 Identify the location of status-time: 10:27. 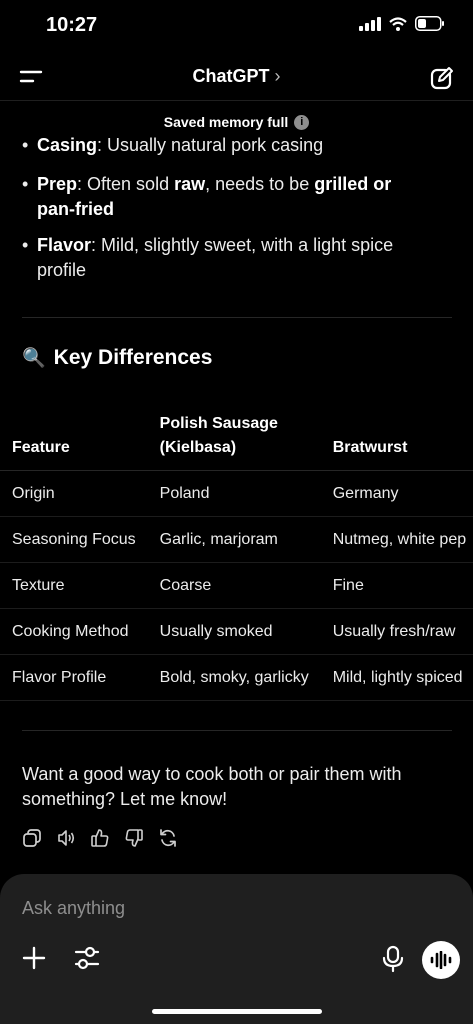
(72, 25).